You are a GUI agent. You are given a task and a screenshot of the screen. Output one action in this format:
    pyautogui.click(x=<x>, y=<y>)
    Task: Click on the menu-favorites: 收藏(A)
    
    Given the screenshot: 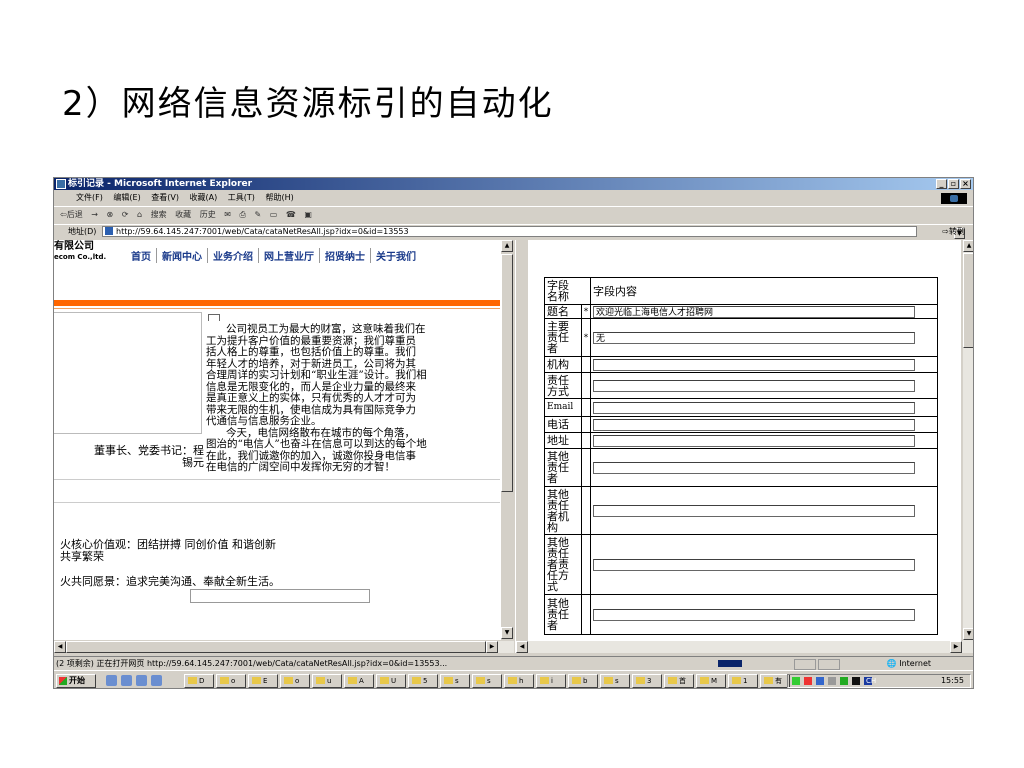 What is the action you would take?
    pyautogui.click(x=204, y=197)
    